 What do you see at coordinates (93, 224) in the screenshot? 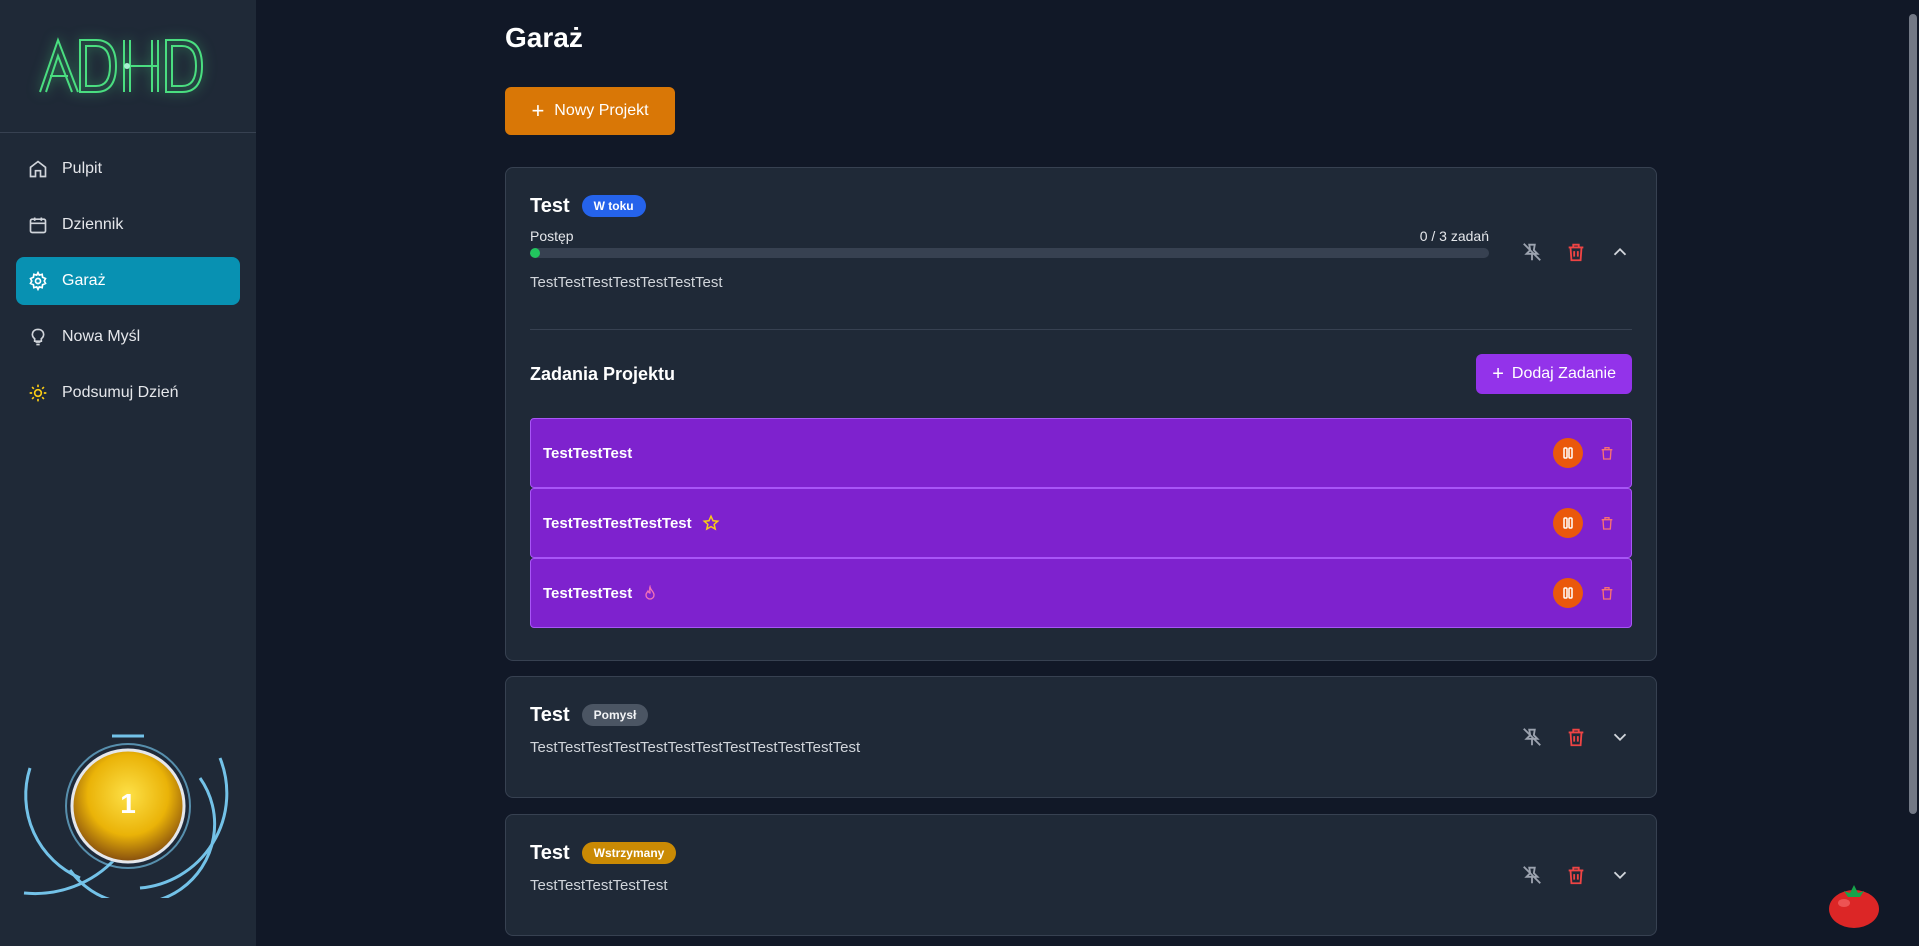
I see `sidebar-item-label: Dziennik` at bounding box center [93, 224].